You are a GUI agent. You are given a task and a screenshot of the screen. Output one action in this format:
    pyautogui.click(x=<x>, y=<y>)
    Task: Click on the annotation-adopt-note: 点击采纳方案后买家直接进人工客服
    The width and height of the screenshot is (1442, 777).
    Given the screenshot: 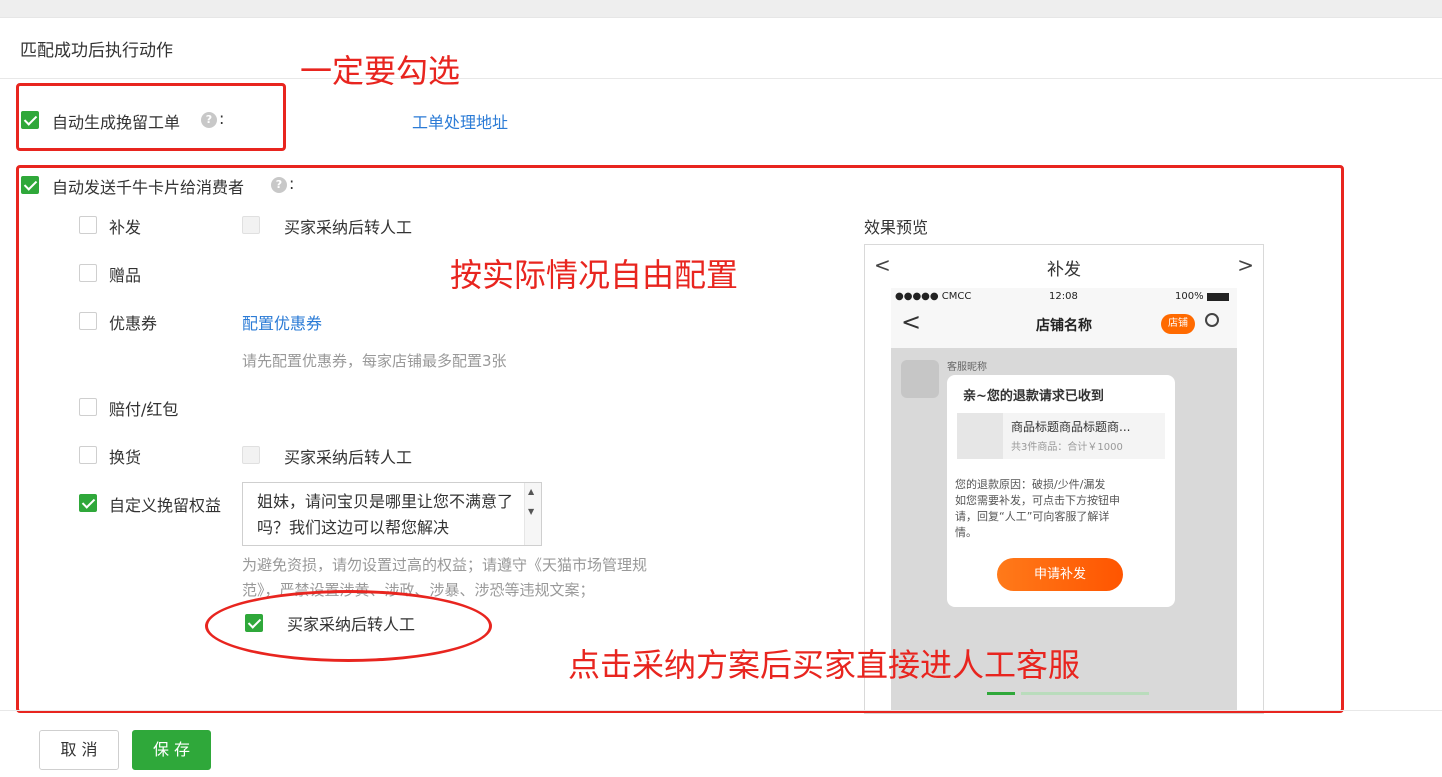 What is the action you would take?
    pyautogui.click(x=824, y=665)
    